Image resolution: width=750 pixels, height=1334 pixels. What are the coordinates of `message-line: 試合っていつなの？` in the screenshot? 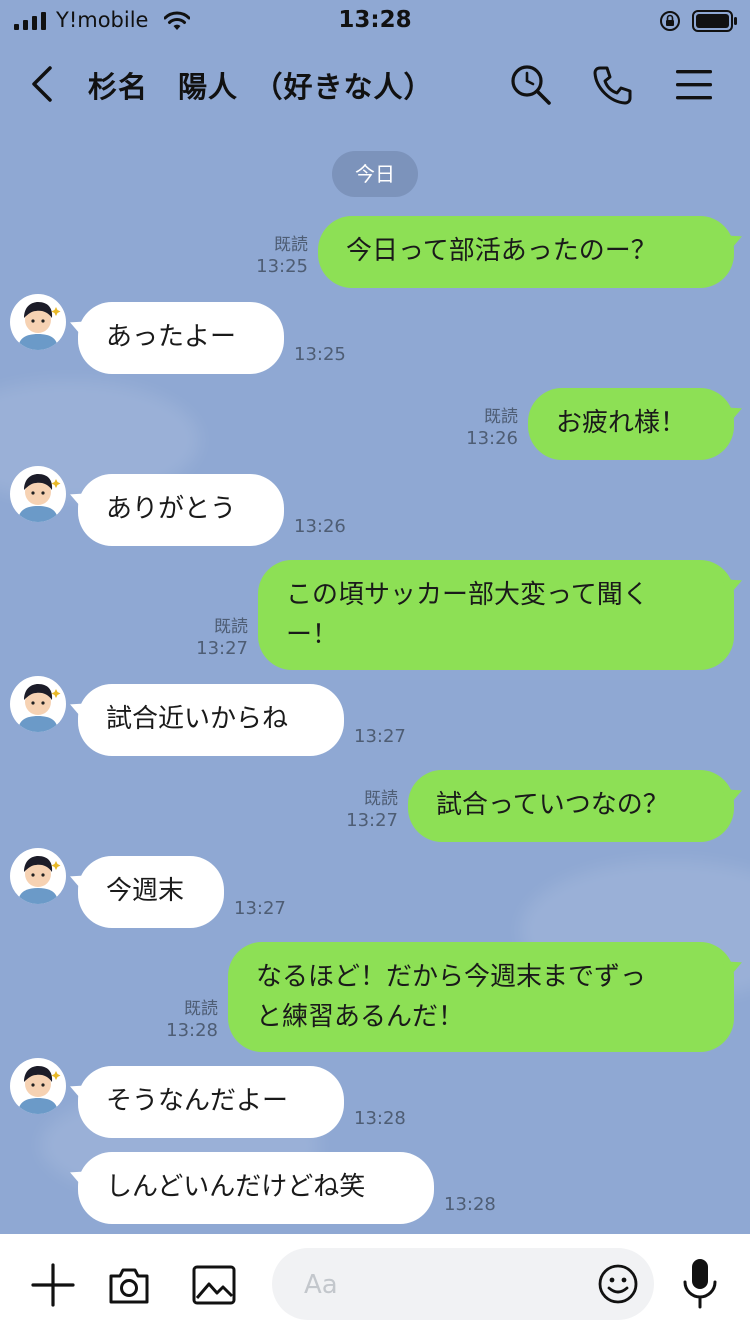 It's located at (552, 805).